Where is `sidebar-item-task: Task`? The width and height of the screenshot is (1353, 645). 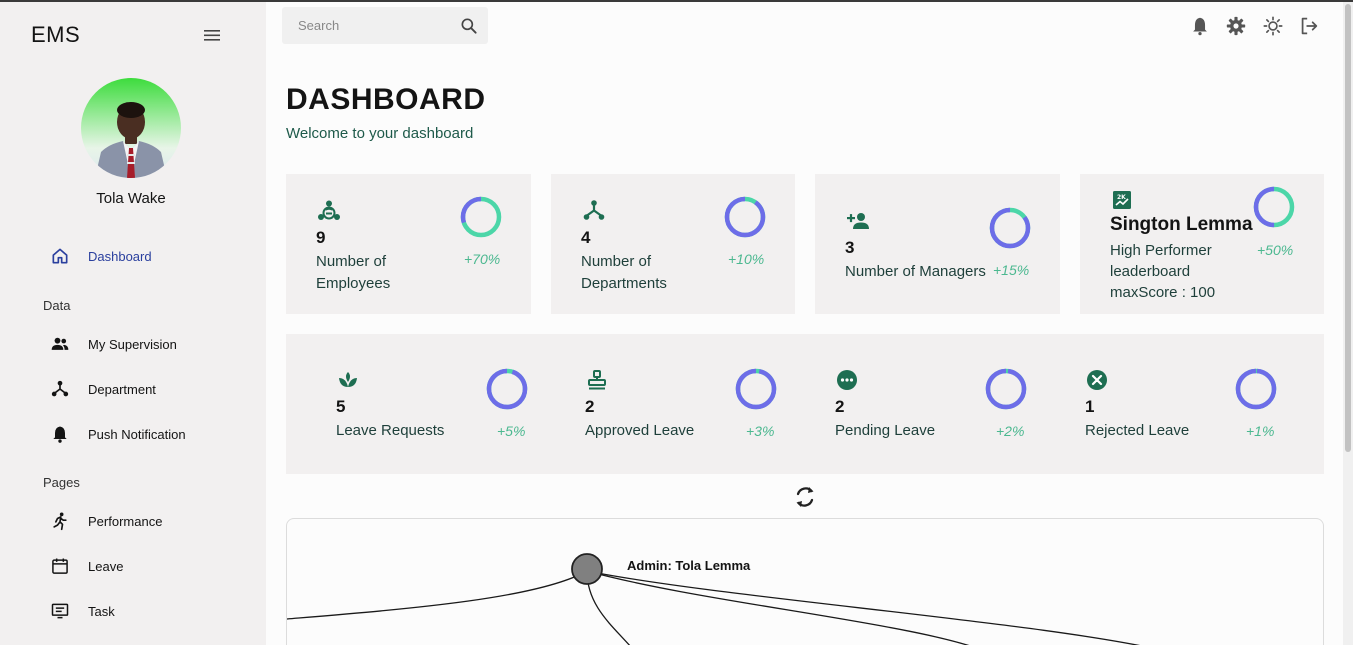
sidebar-item-task: Task is located at coordinates (82, 611).